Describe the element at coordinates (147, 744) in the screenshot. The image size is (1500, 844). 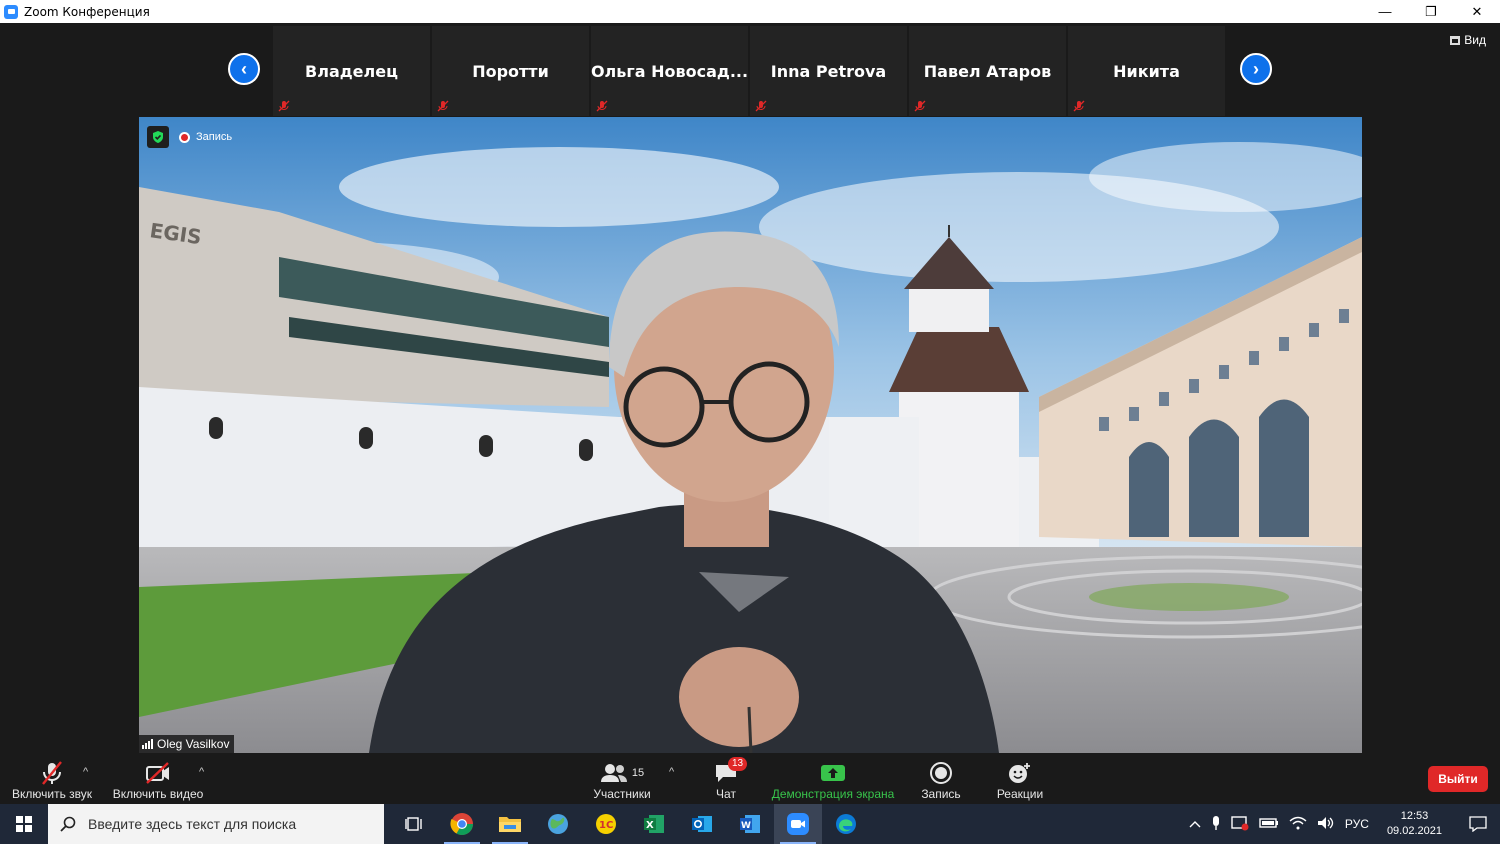
I see `signal-icon` at that location.